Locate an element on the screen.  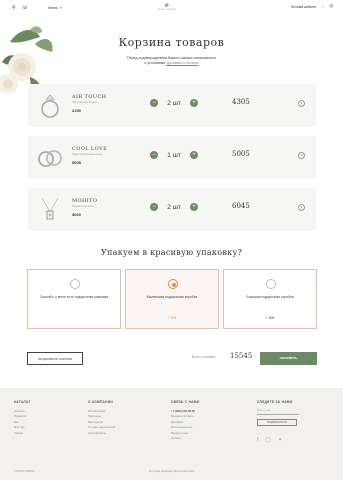
product-price: 3020 is located at coordinates (76, 214).